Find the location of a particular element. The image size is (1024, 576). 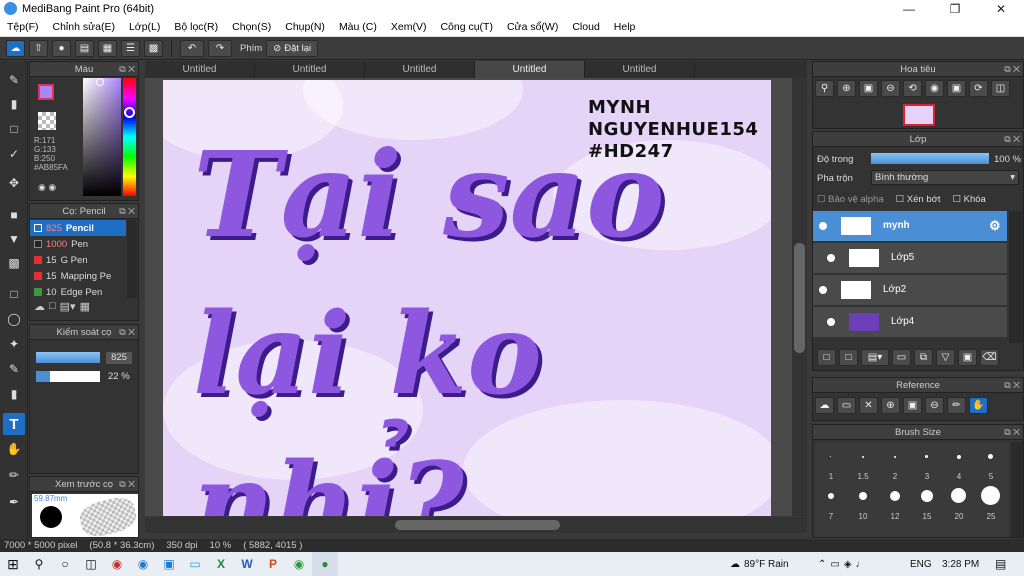

word-icon: W is located at coordinates (247, 564).